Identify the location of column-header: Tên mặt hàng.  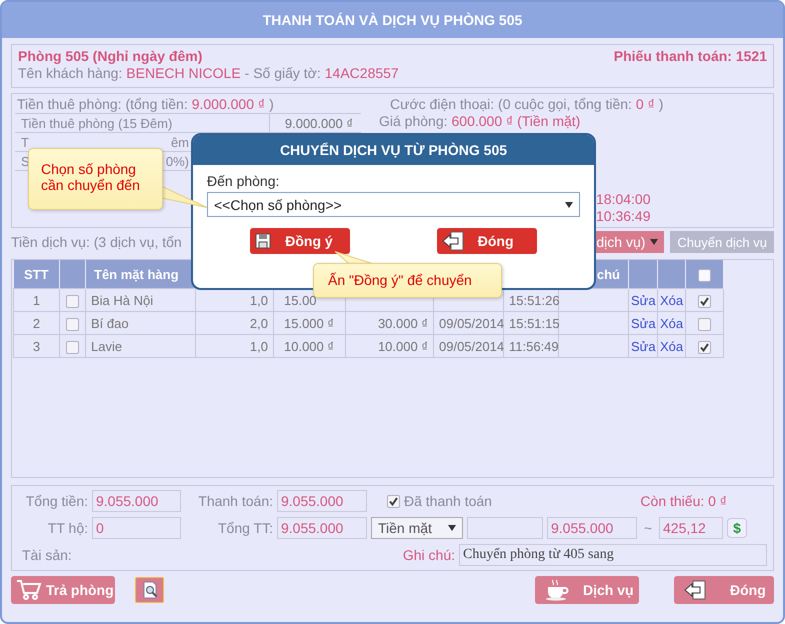
(136, 274).